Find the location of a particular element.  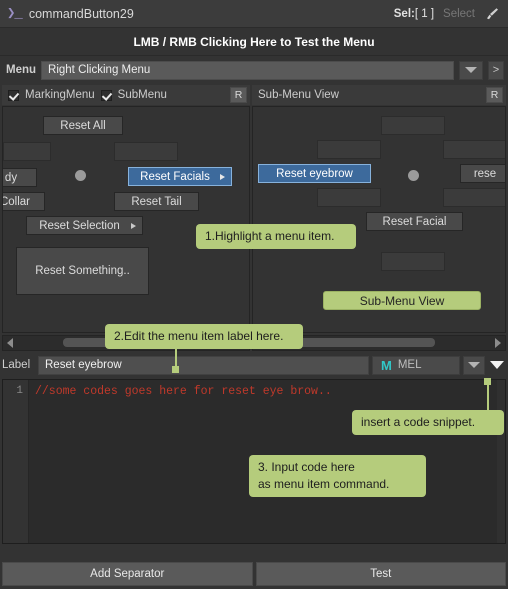

banner-text: LMB / RMB Clicking Here to Test the Menu is located at coordinates (254, 41).